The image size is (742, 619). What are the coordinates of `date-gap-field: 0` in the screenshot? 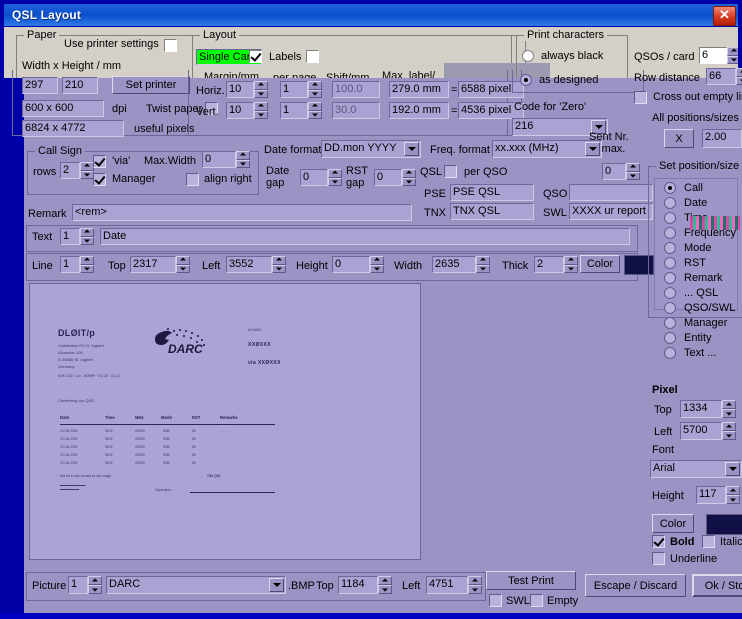 It's located at (314, 177).